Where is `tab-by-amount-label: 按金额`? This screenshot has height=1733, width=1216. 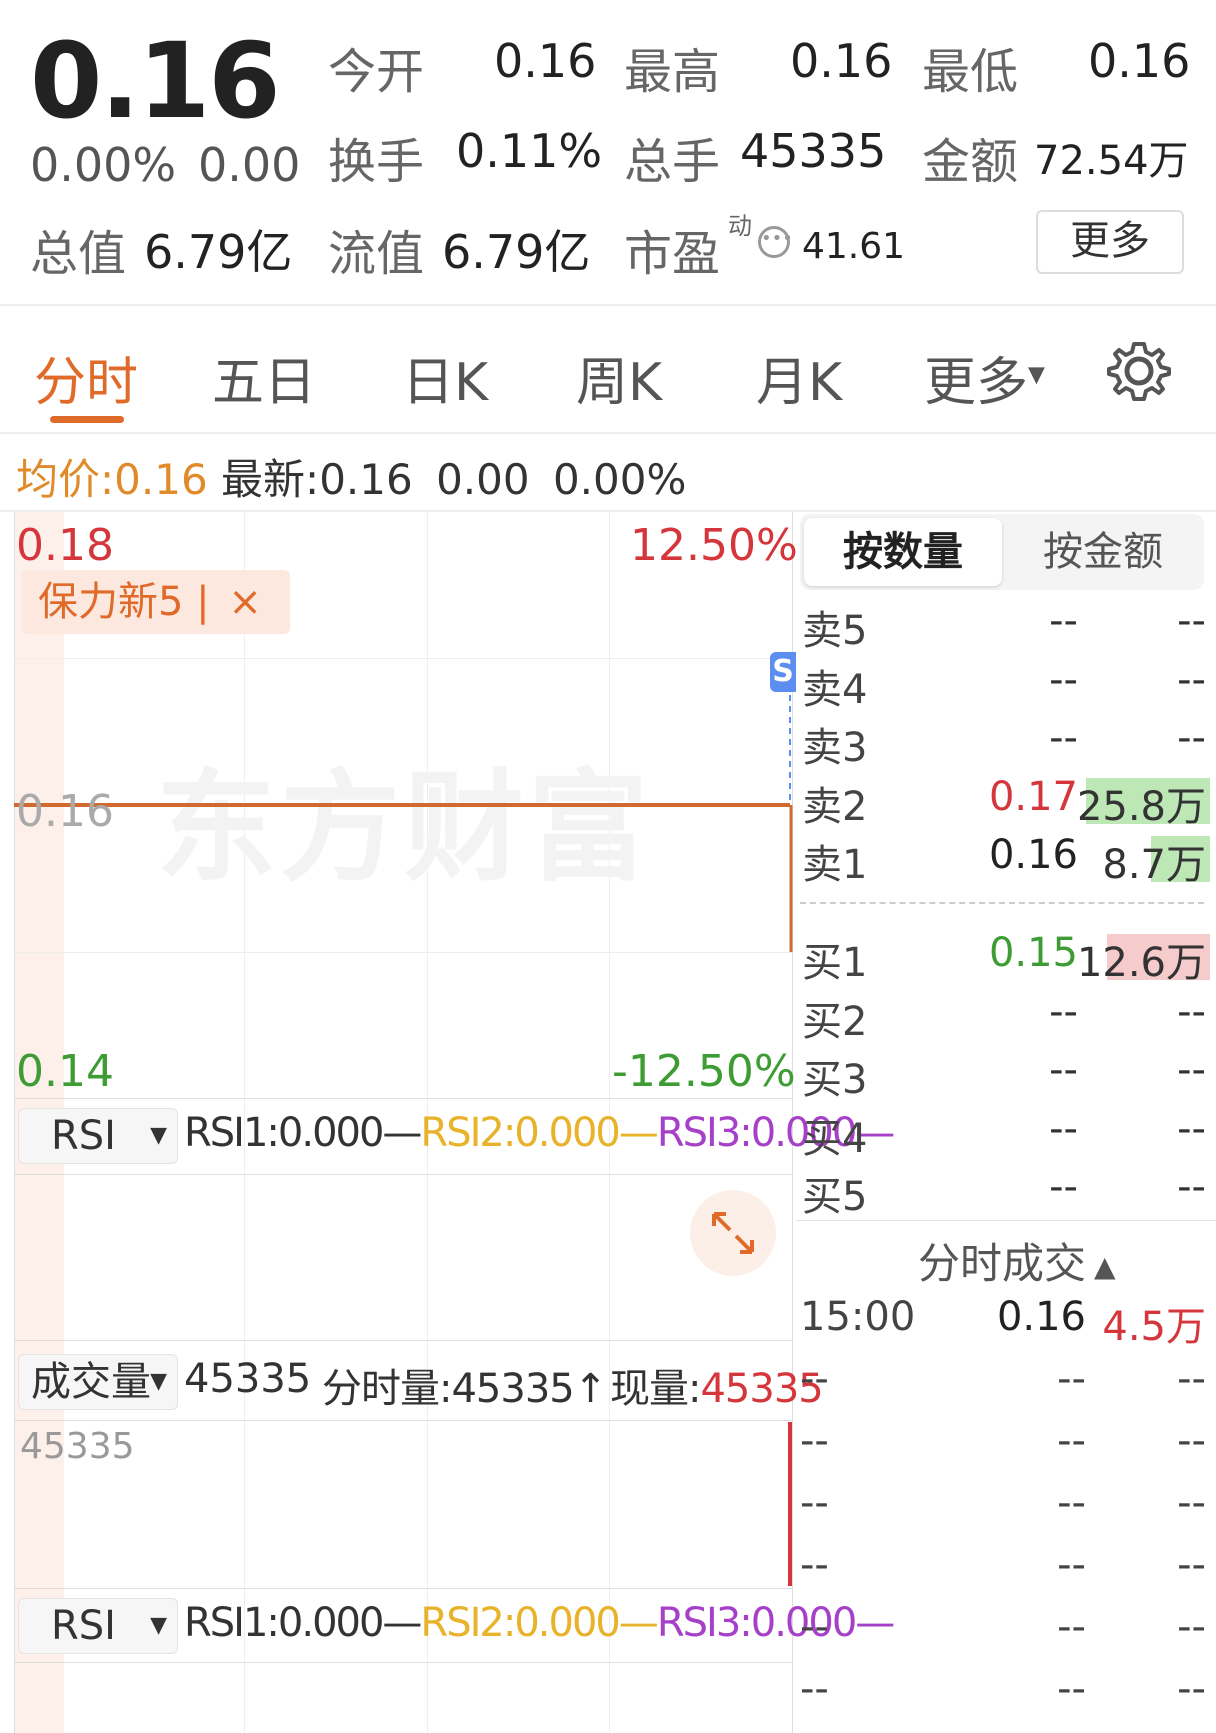 tab-by-amount-label: 按金额 is located at coordinates (1103, 552).